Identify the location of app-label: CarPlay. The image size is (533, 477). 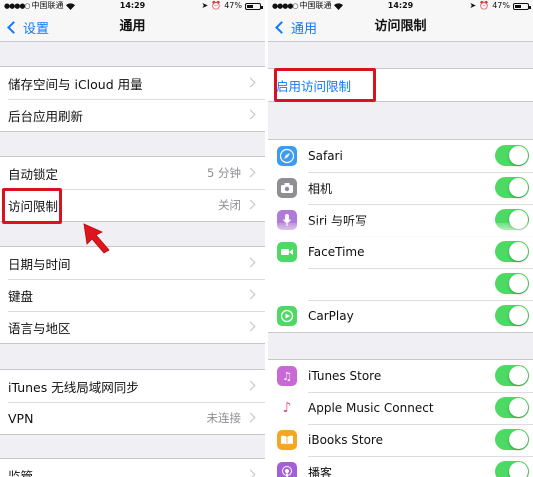
(331, 316).